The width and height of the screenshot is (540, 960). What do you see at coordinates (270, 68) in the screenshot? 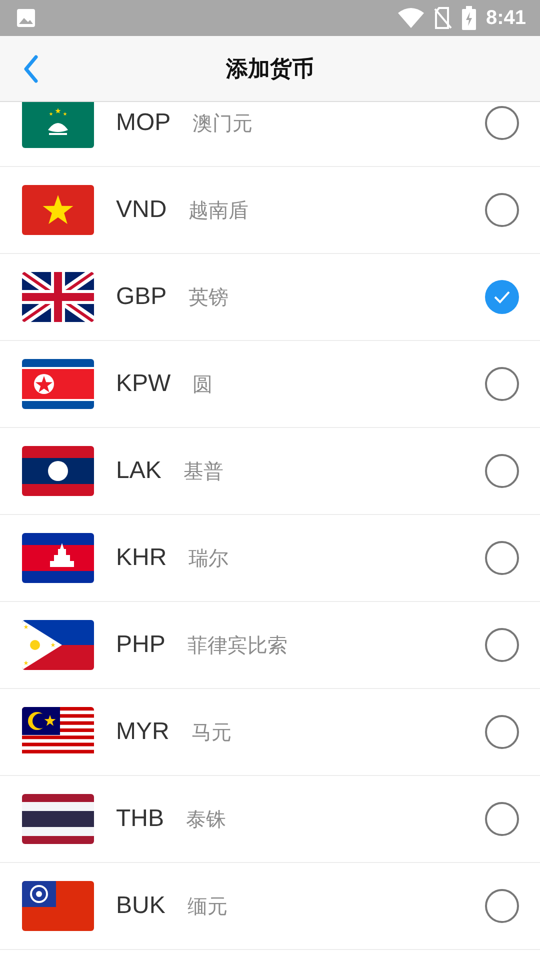
I see `page-title: 添加货币` at bounding box center [270, 68].